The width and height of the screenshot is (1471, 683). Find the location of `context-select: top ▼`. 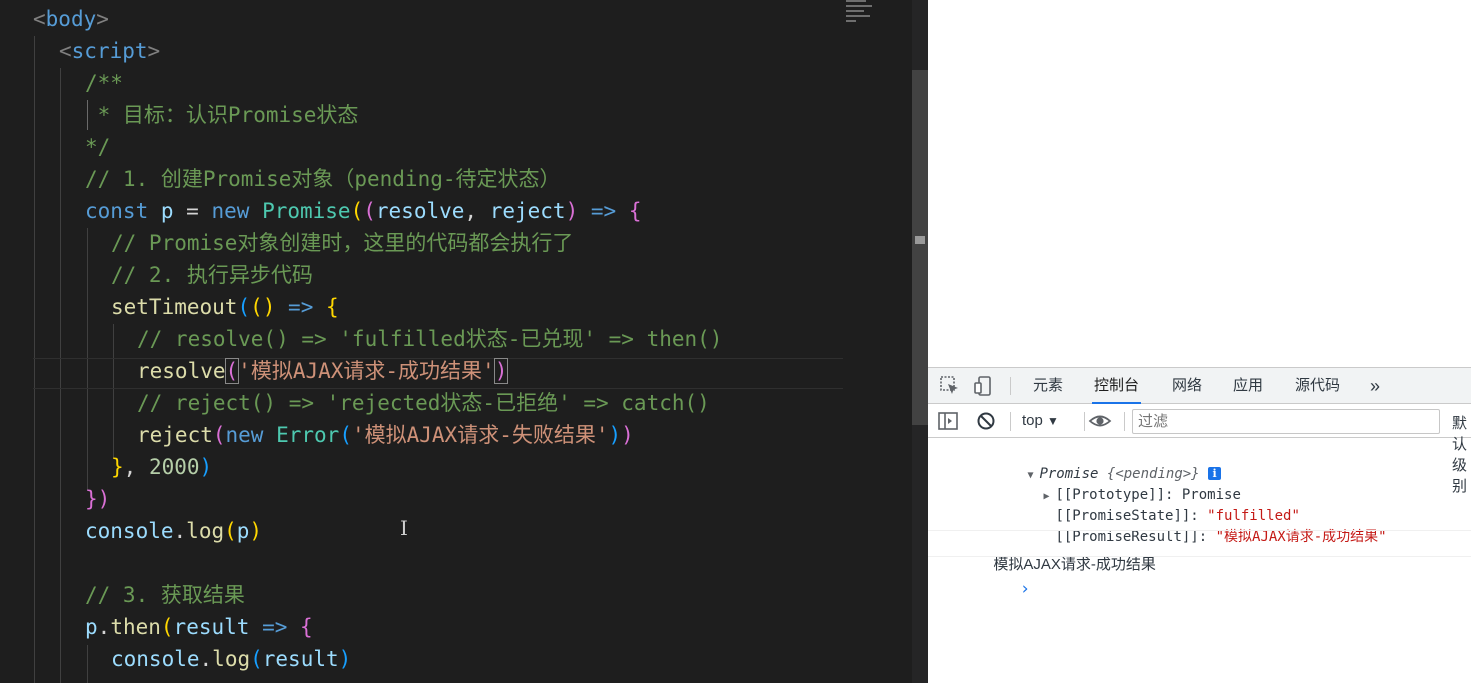

context-select: top ▼ is located at coordinates (1040, 420).